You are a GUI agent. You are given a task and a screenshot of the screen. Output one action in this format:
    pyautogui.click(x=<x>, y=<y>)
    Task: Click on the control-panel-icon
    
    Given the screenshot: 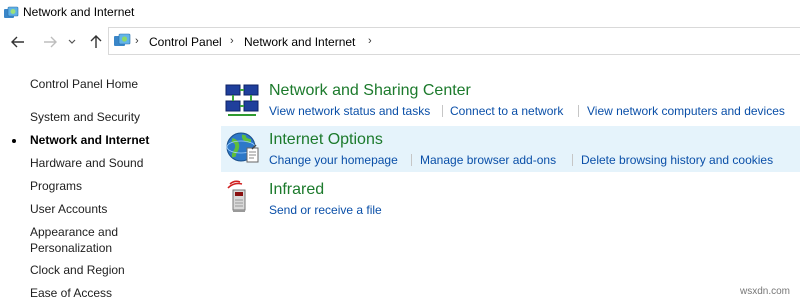 What is the action you would take?
    pyautogui.click(x=122, y=39)
    